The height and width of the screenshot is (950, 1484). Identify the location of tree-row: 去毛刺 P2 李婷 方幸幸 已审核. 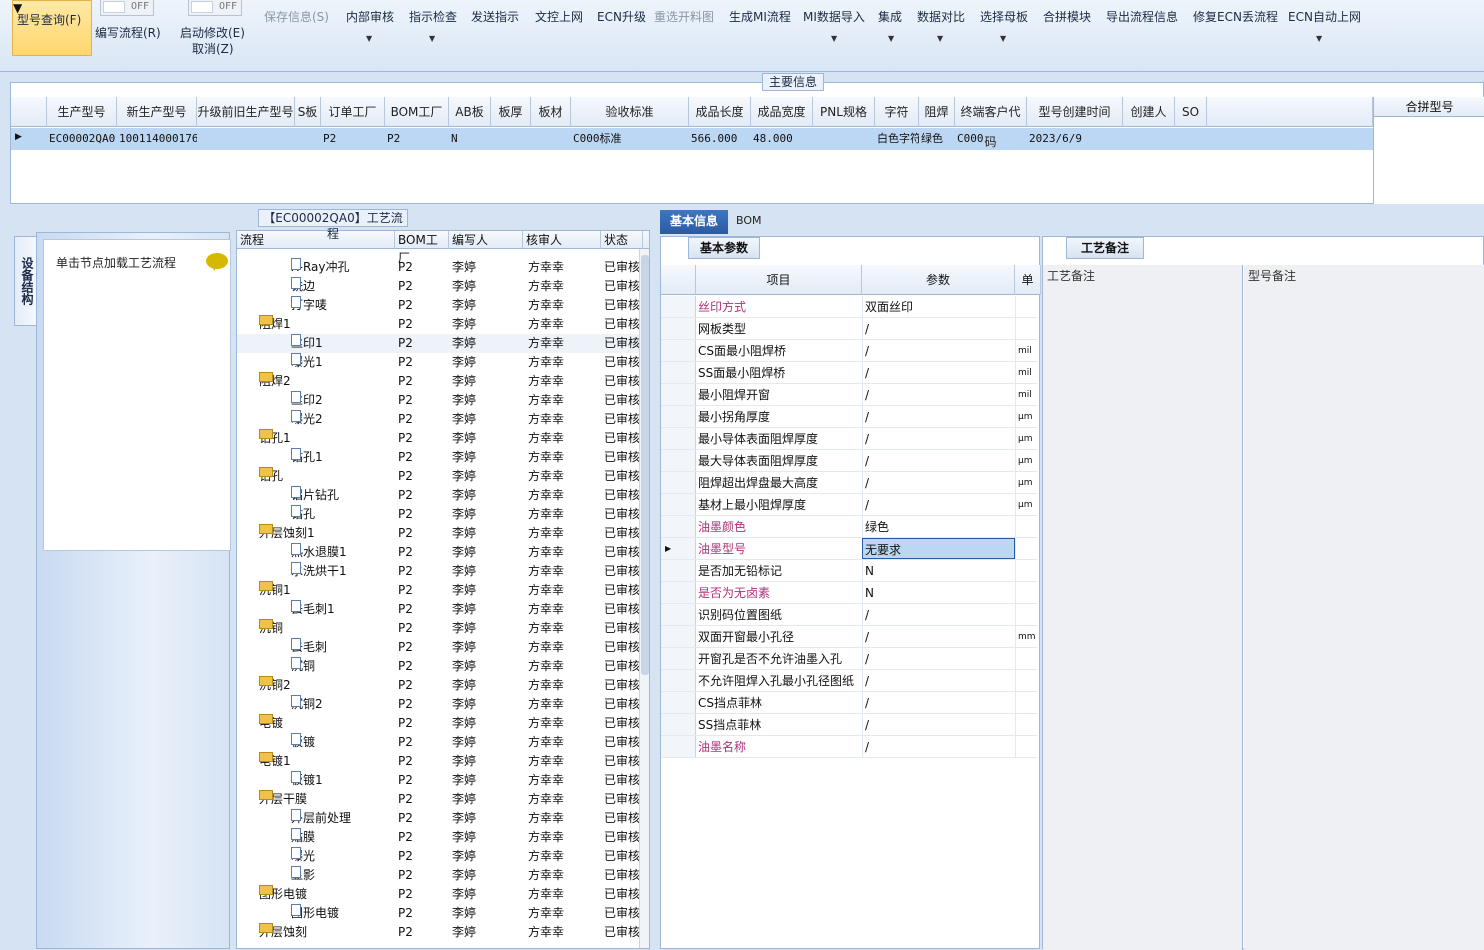
(439, 647).